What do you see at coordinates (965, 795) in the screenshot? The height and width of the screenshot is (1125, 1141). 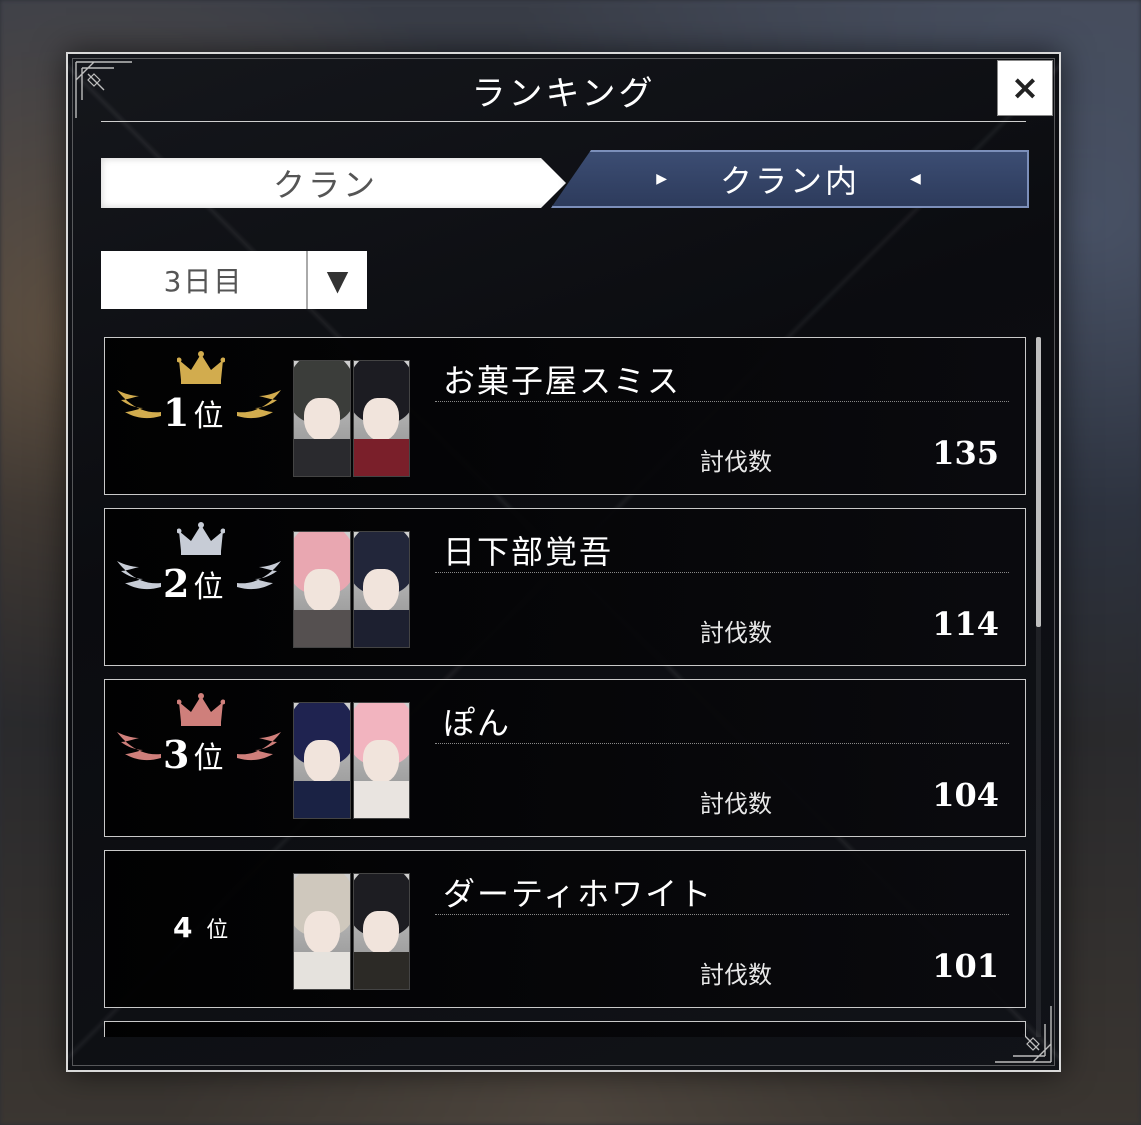 I see `kill-count-value: 104` at bounding box center [965, 795].